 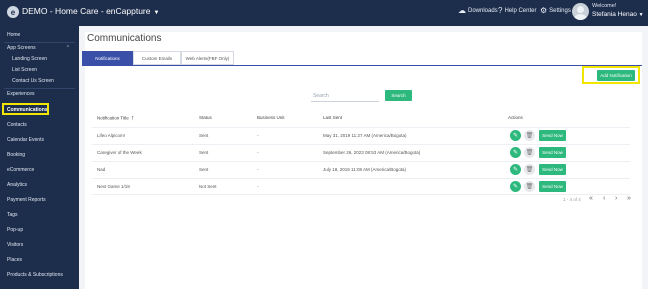 I want to click on sidebar-item-booking: Booking, so click(x=39, y=155).